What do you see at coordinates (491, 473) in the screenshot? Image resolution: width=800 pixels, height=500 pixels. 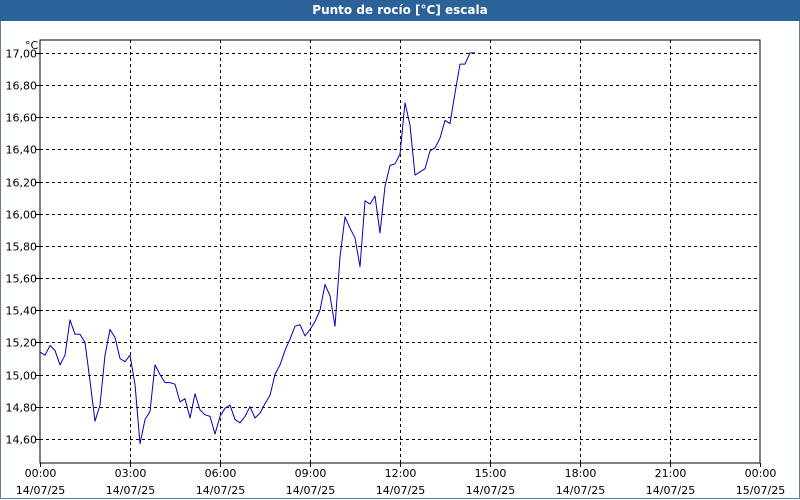 I see `x-tick-time-label: 15:00` at bounding box center [491, 473].